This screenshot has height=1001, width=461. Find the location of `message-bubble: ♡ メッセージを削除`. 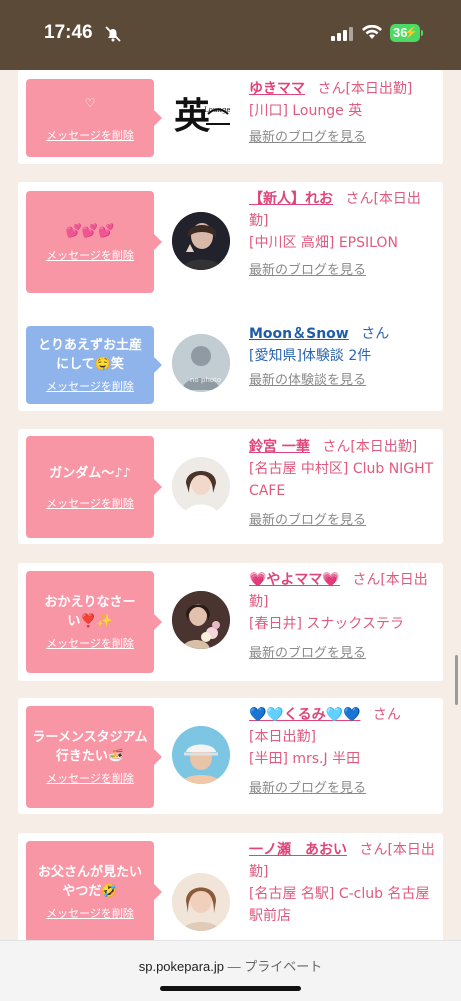

message-bubble: ♡ メッセージを削除 is located at coordinates (94, 118).